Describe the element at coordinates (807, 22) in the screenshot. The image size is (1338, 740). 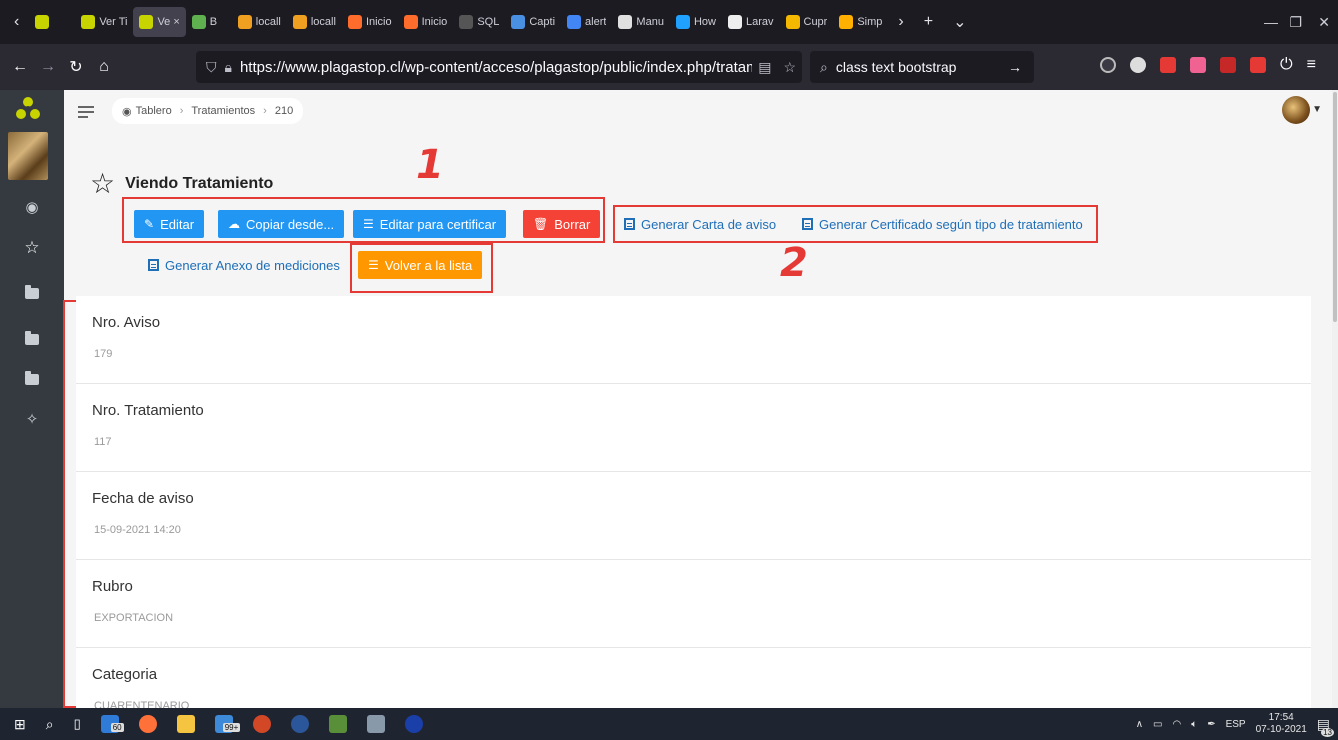
I see `browser-tab: Cupr` at that location.